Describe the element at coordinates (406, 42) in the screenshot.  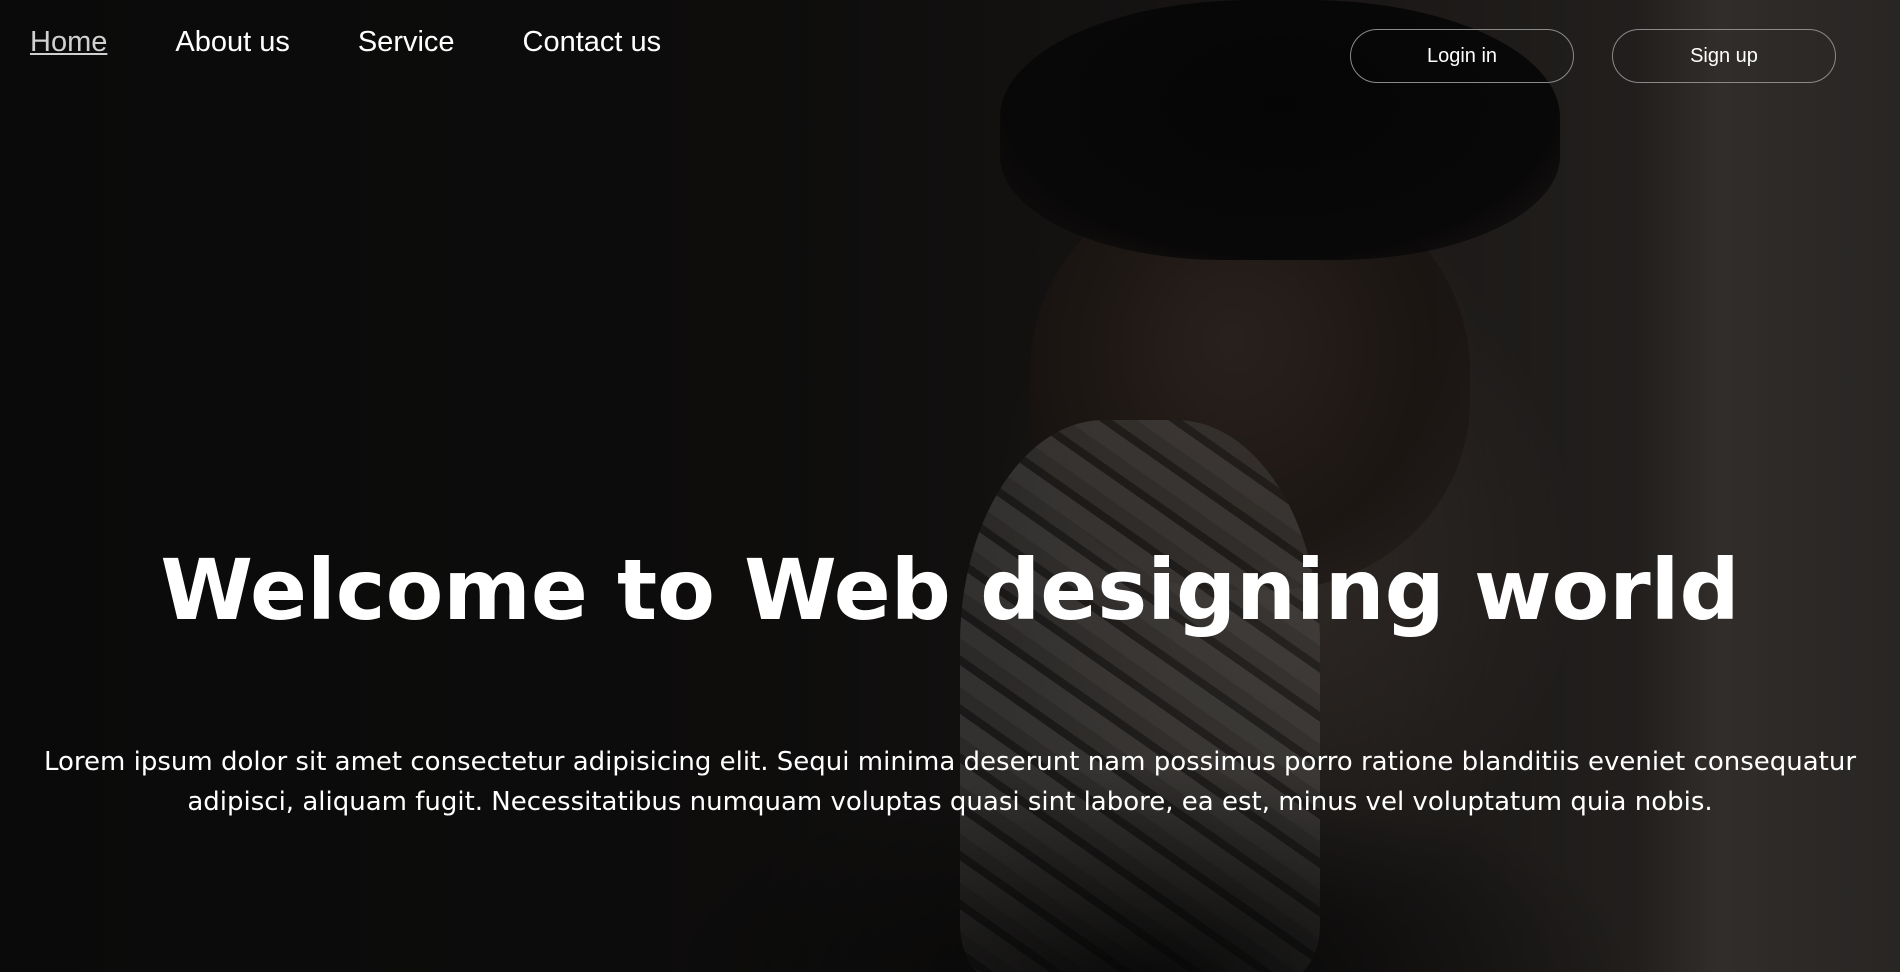
I see `nav-link-service: Service` at that location.